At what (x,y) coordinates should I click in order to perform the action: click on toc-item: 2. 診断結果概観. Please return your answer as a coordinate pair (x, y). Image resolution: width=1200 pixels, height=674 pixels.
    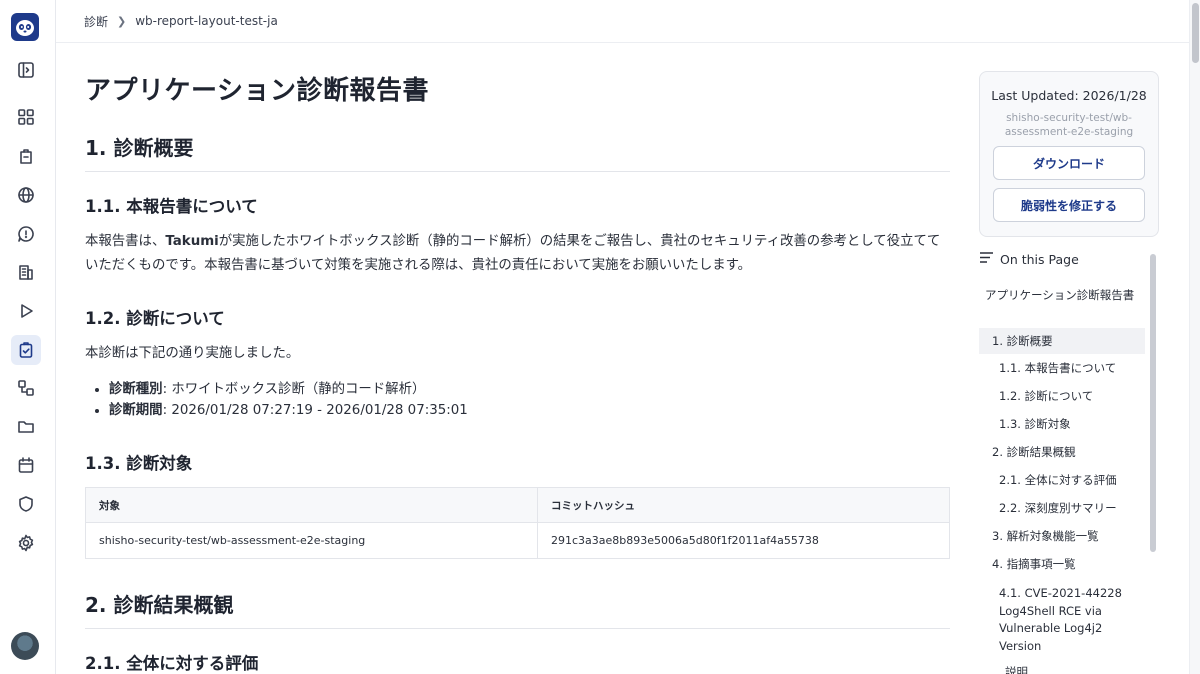
    Looking at the image, I should click on (1034, 453).